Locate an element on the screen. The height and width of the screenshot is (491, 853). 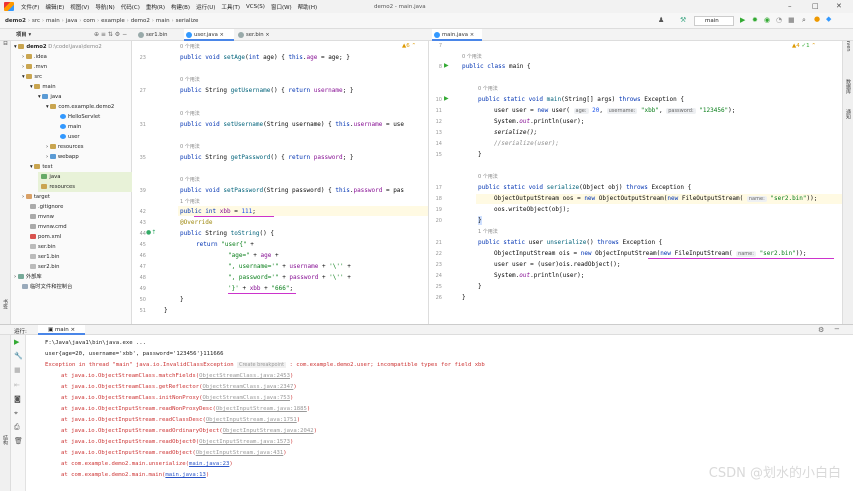
run-icon: ▶ is located at coordinates (742, 20).